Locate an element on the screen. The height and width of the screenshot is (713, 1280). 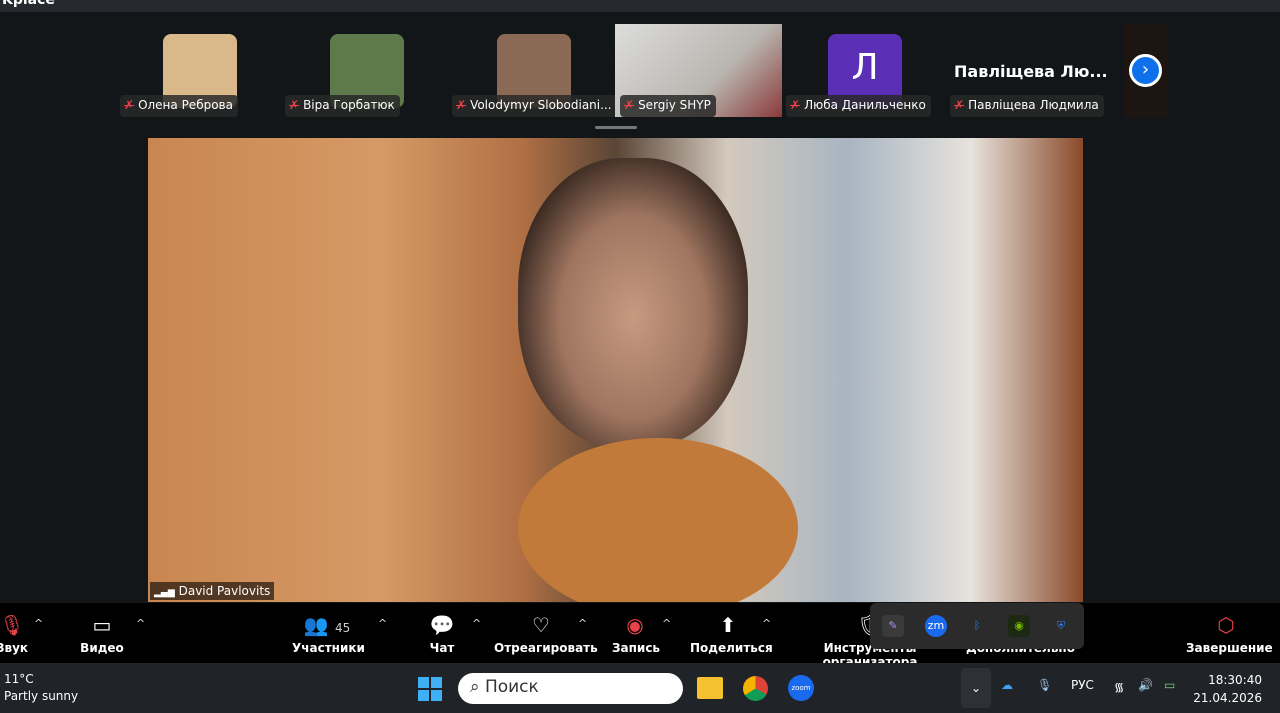
next-page-button: › is located at coordinates (1145, 70).